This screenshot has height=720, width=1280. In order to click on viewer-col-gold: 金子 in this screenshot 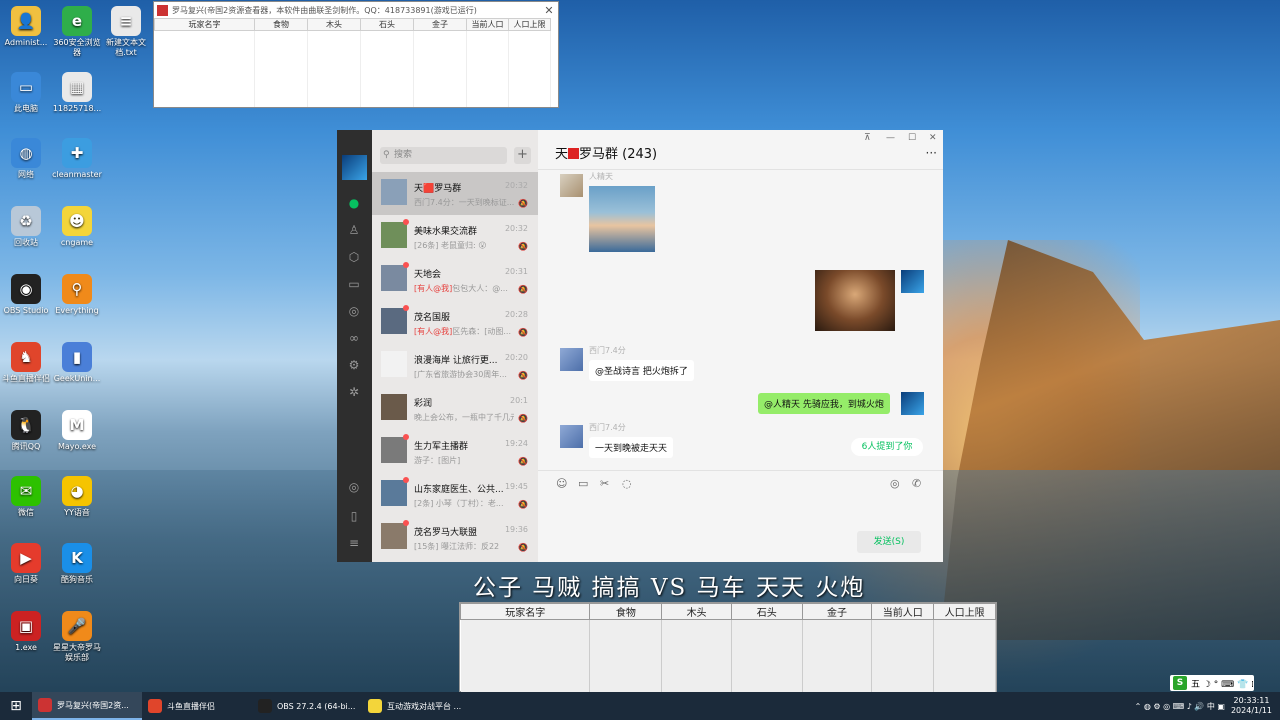, I will do `click(440, 24)`.